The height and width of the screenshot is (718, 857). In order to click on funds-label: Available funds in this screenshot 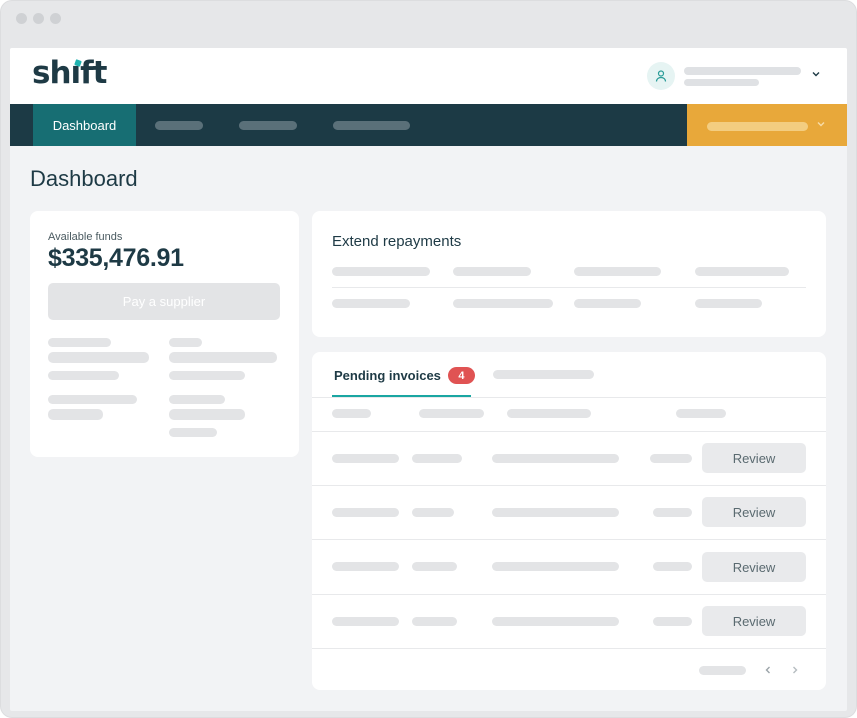, I will do `click(85, 237)`.